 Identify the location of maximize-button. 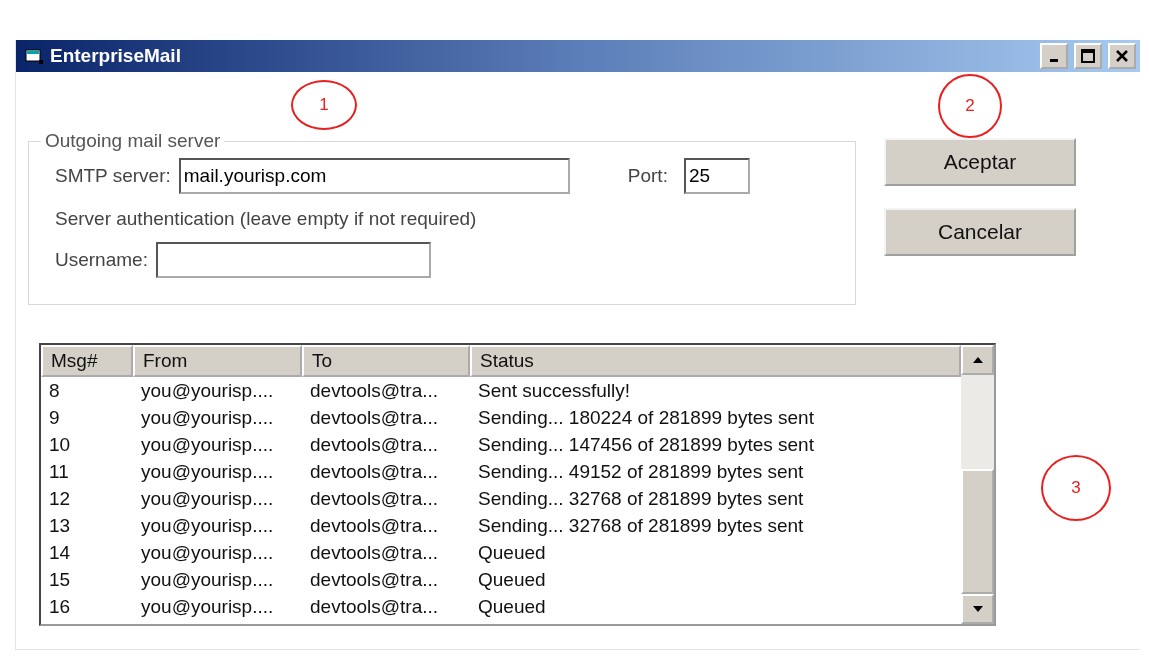
(1088, 56).